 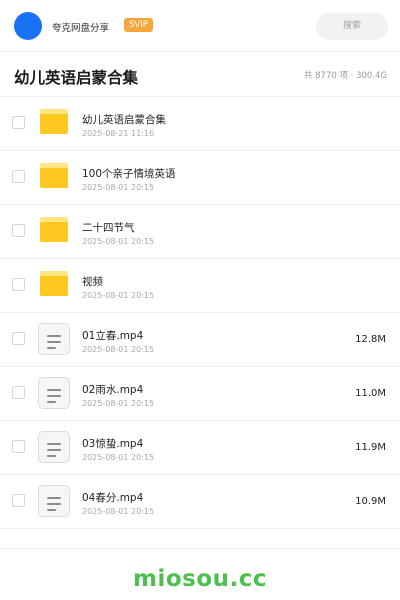 What do you see at coordinates (200, 232) in the screenshot?
I see `list-item: 二十四节气 2025-08-01 20:15` at bounding box center [200, 232].